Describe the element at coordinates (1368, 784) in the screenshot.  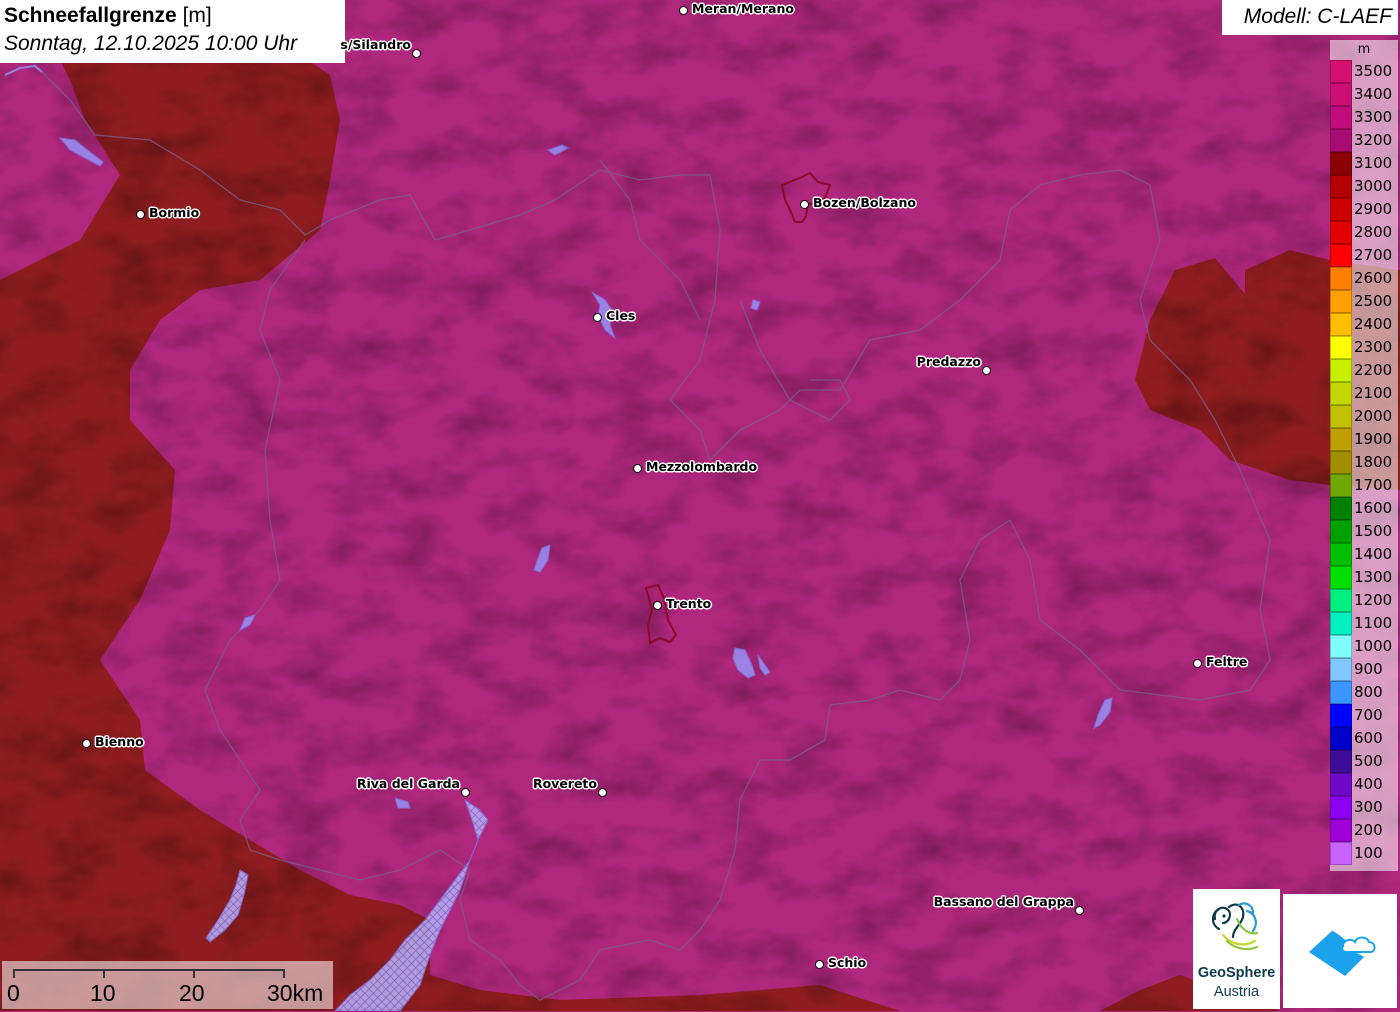
I see `legend-label: 400` at that location.